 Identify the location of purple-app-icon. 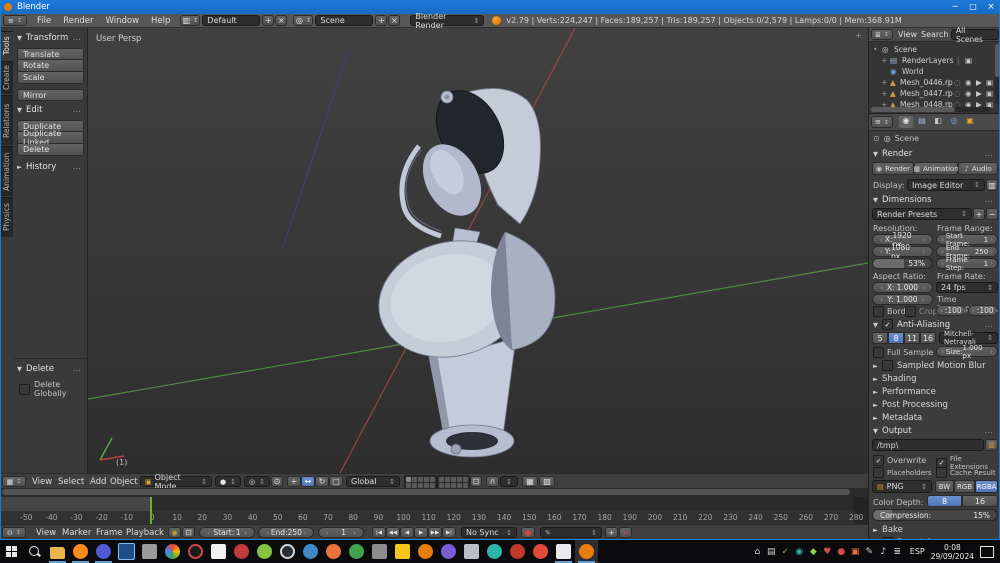
(448, 551).